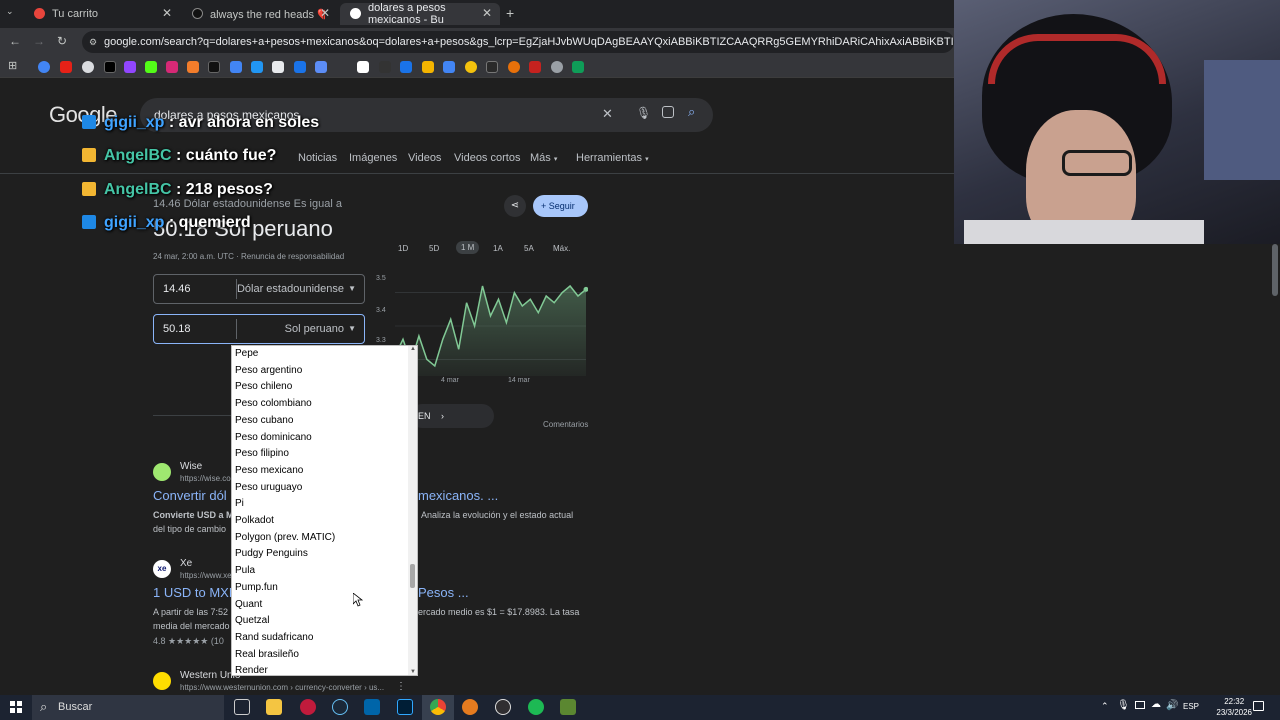  What do you see at coordinates (273, 404) in the screenshot?
I see `currency-option: Peso colombiano` at bounding box center [273, 404].